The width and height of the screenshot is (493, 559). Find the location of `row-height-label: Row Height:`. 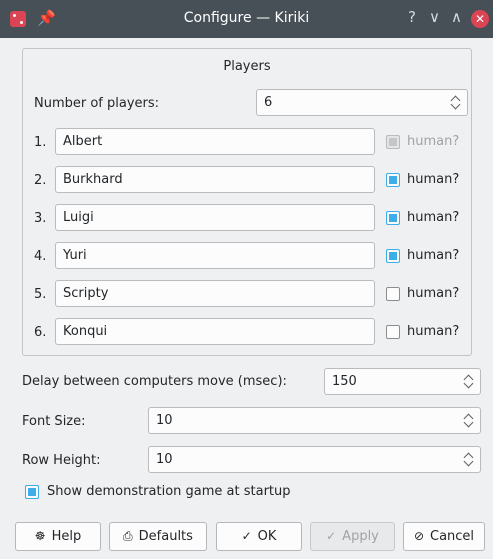

row-height-label: Row Height: is located at coordinates (61, 460).